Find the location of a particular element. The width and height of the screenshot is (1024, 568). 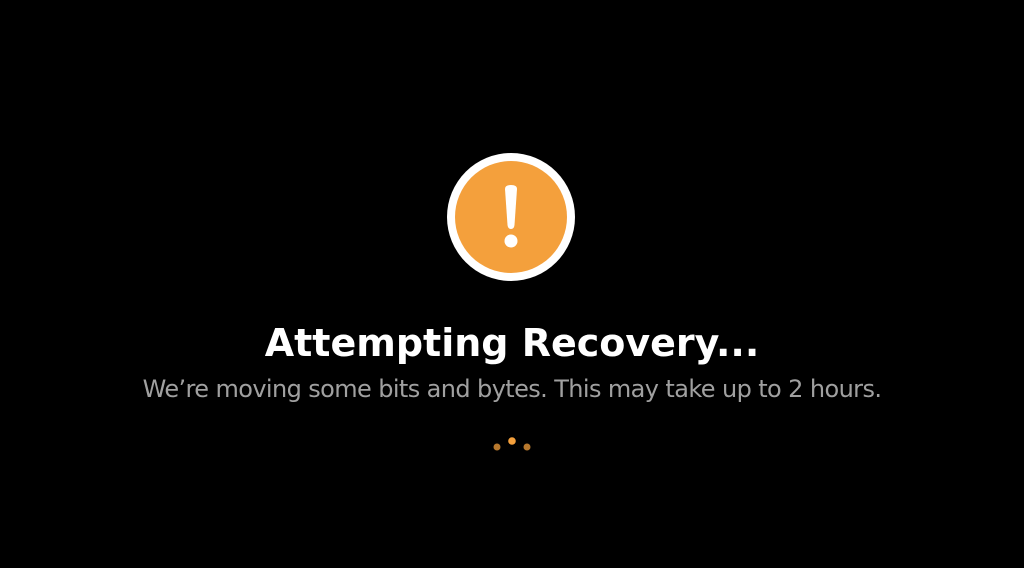

loading-dot-right is located at coordinates (527, 447).